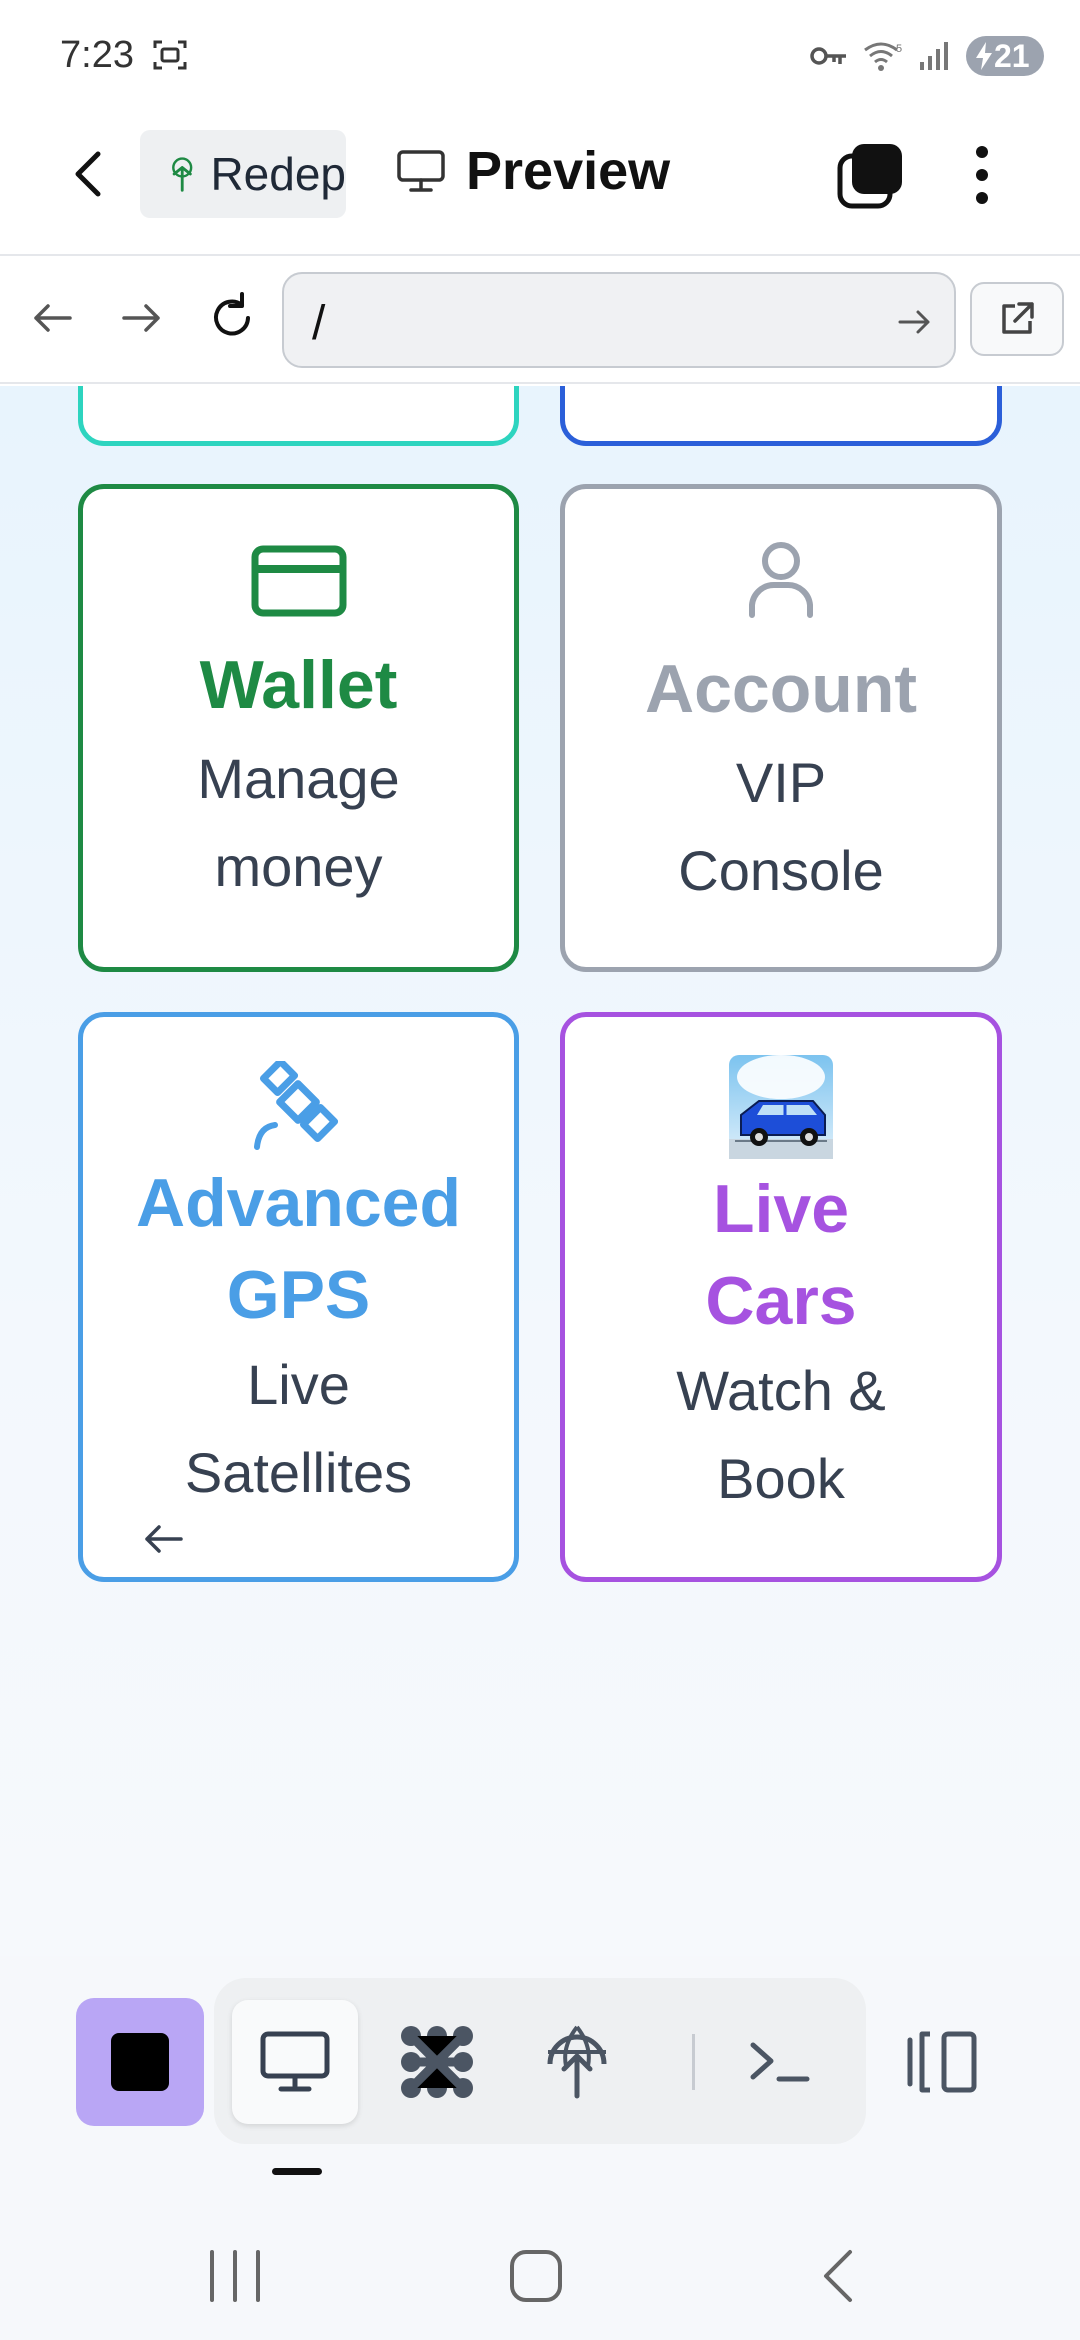 The image size is (1080, 2340). What do you see at coordinates (170, 55) in the screenshot?
I see `screenshot-icon` at bounding box center [170, 55].